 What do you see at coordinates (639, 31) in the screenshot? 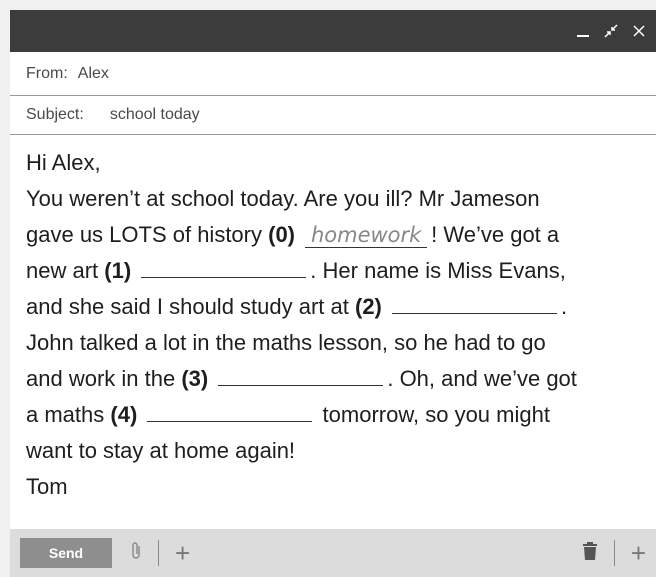
I see `close-icon` at bounding box center [639, 31].